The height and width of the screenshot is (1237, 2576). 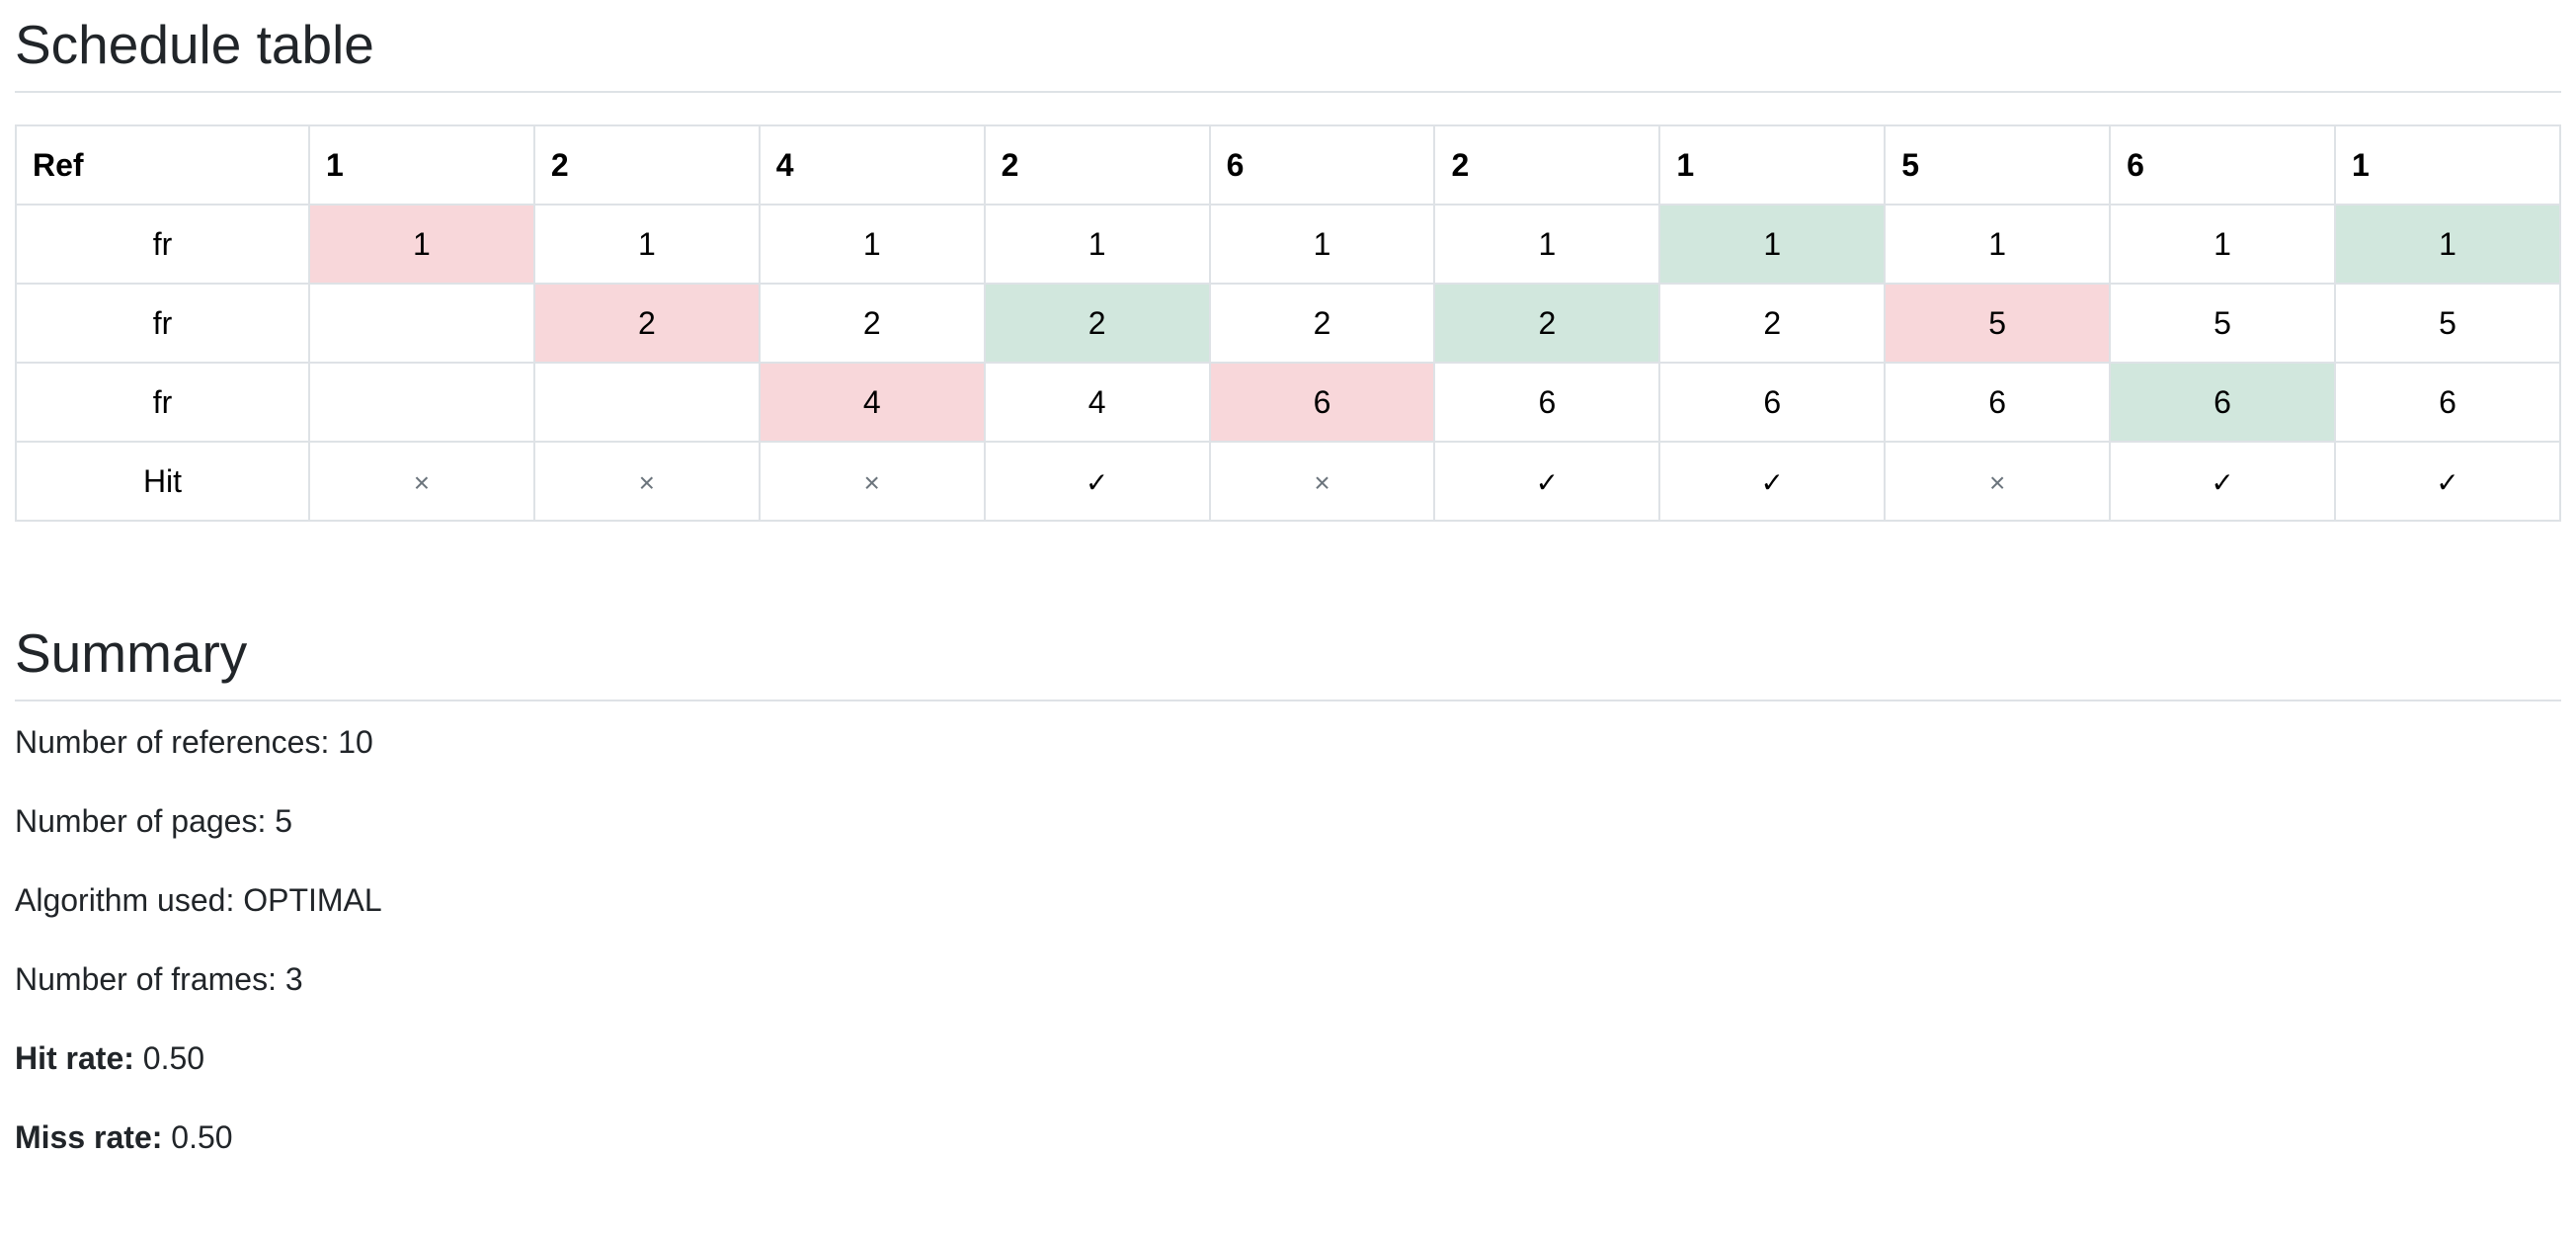 What do you see at coordinates (74, 1058) in the screenshot?
I see `hit-rate-label: Hit rate:` at bounding box center [74, 1058].